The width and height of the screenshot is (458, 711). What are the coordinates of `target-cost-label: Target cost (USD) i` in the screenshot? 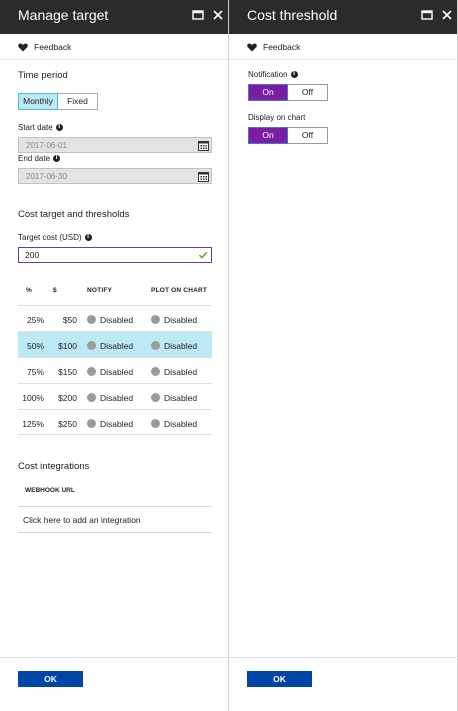 It's located at (55, 237).